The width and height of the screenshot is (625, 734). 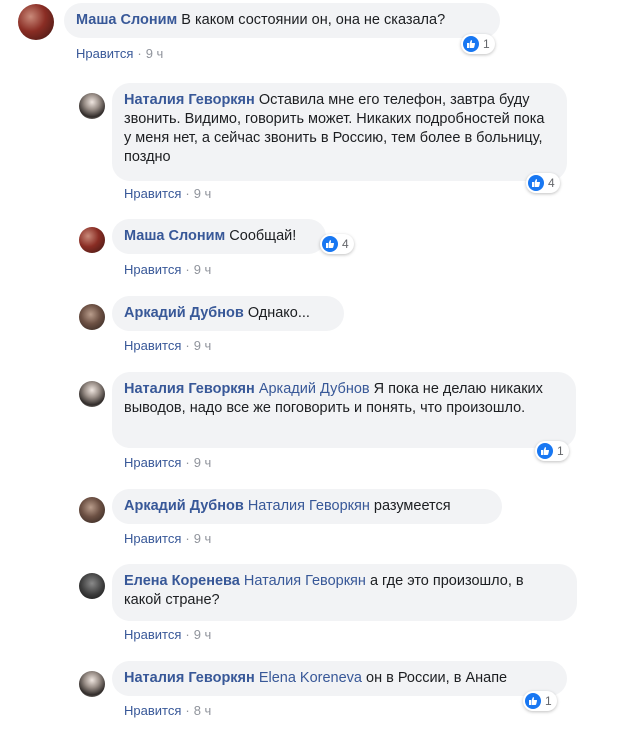 What do you see at coordinates (152, 710) in the screenshot?
I see `like-button: Нравится` at bounding box center [152, 710].